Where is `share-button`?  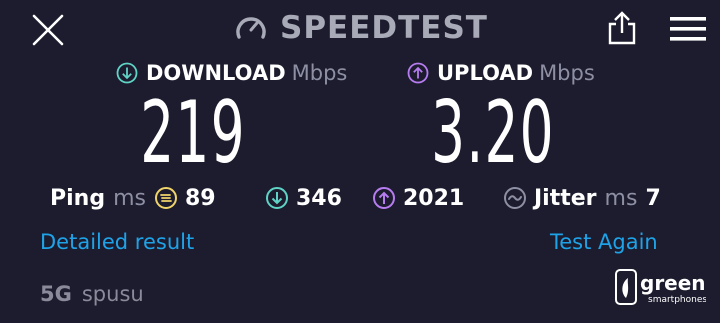 share-button is located at coordinates (622, 28).